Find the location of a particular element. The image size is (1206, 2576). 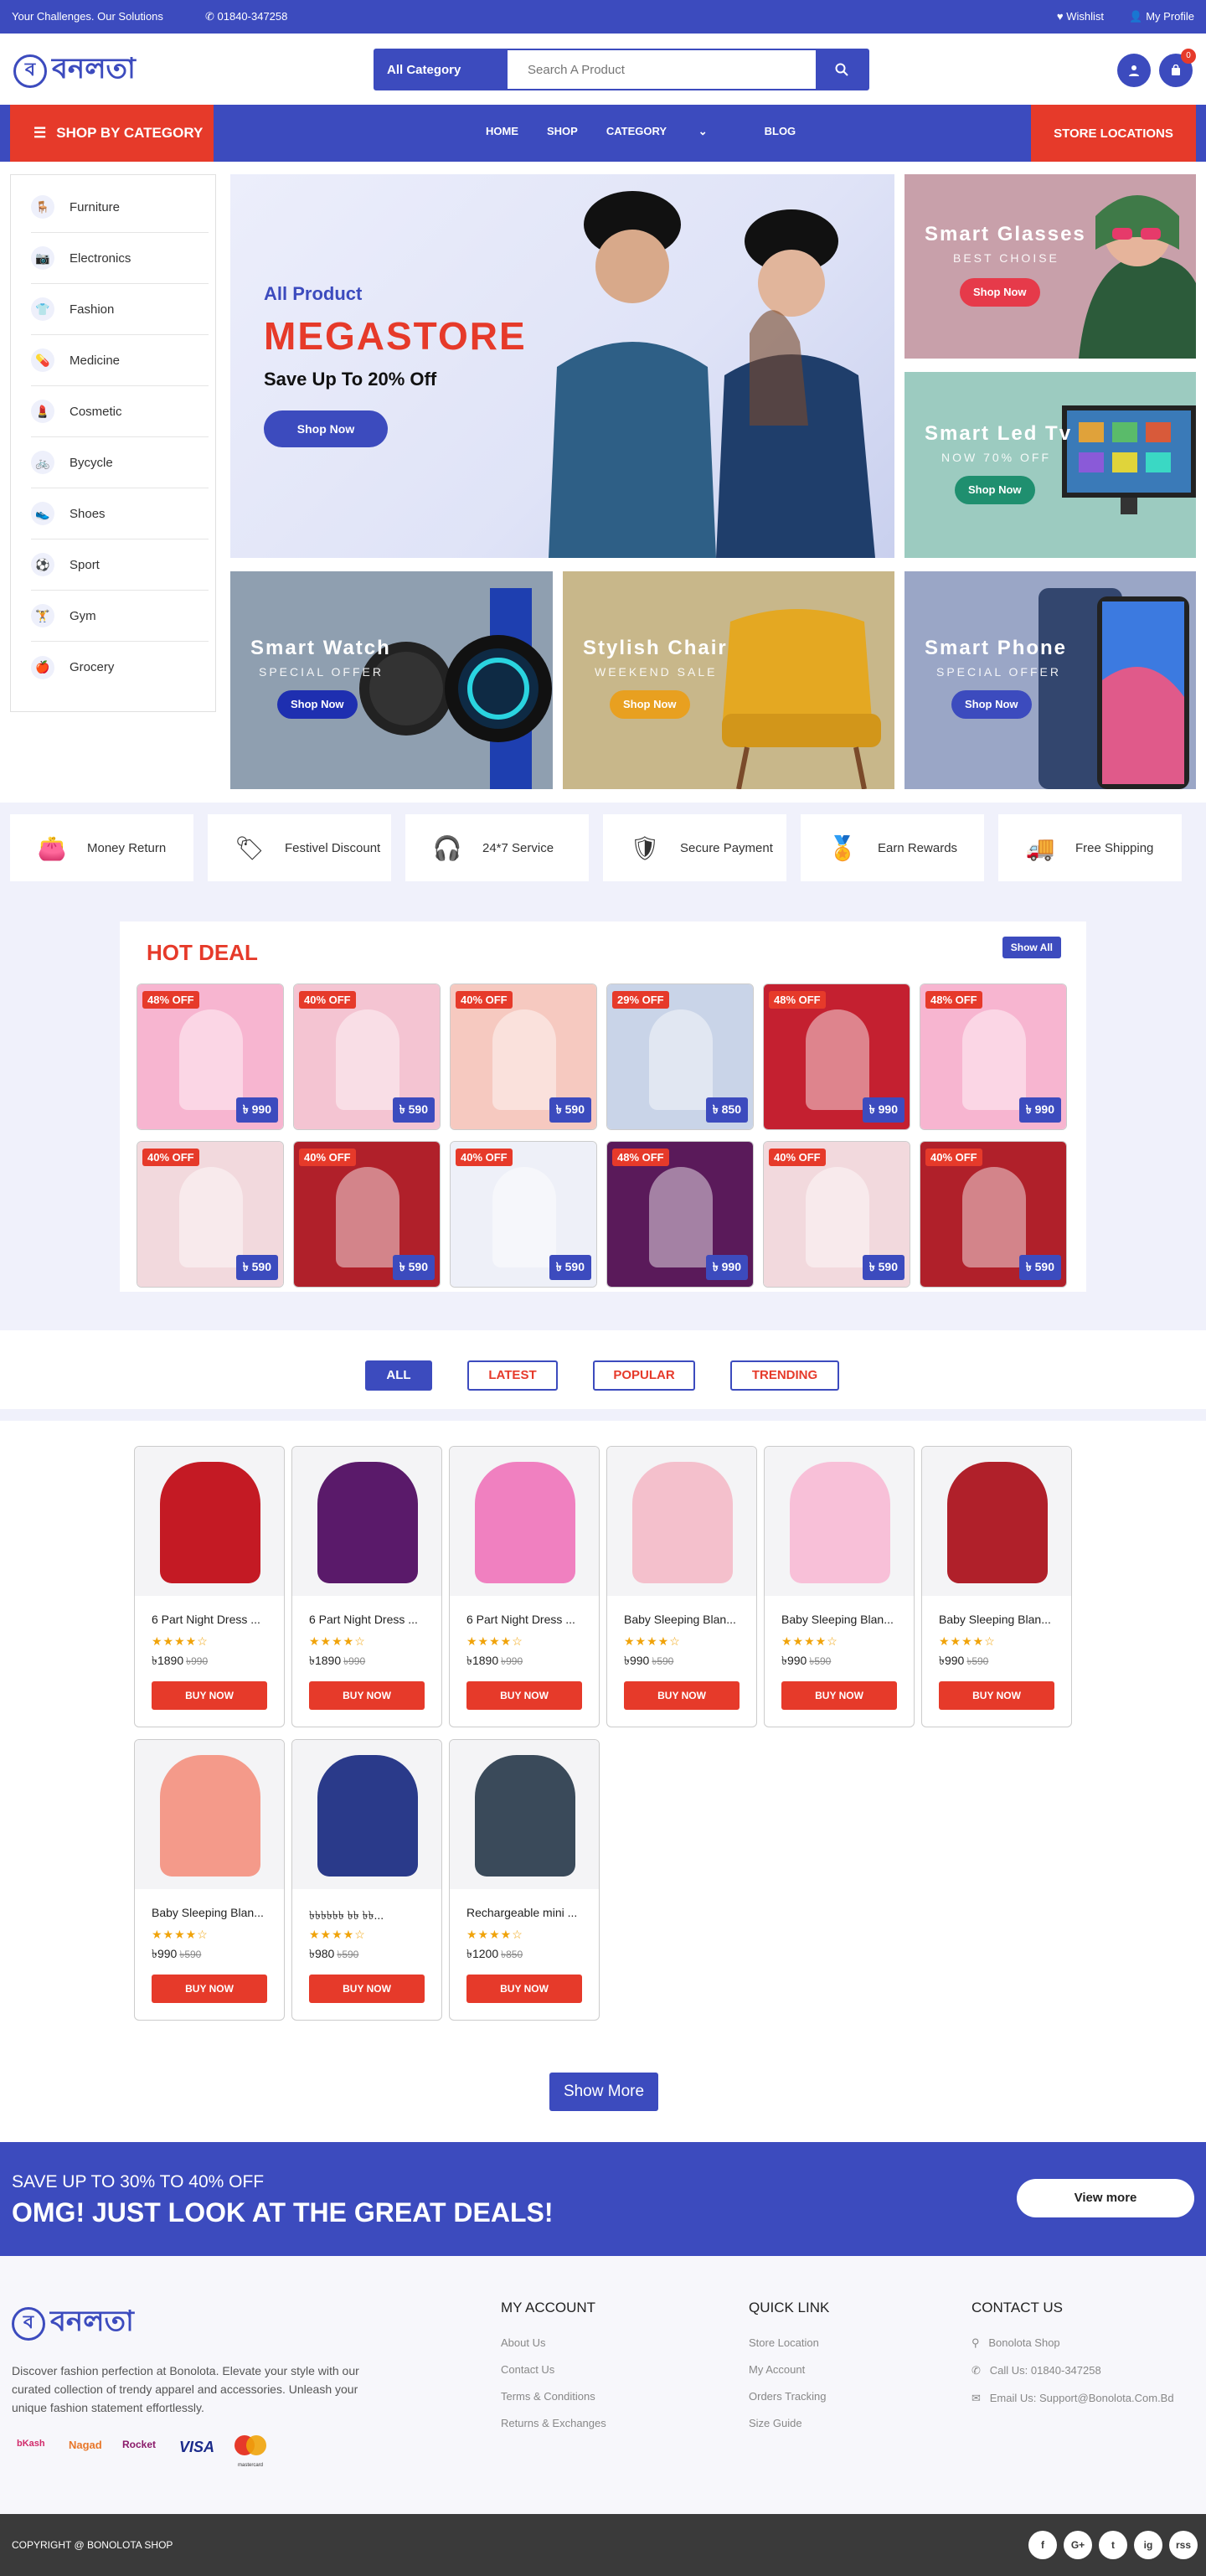

category-item-fashion: 👕 Fashion is located at coordinates (120, 309).